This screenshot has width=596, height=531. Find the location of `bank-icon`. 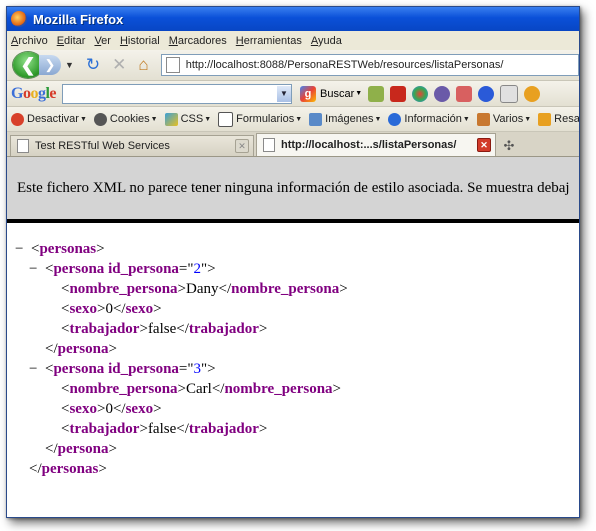

bank-icon is located at coordinates (509, 93).